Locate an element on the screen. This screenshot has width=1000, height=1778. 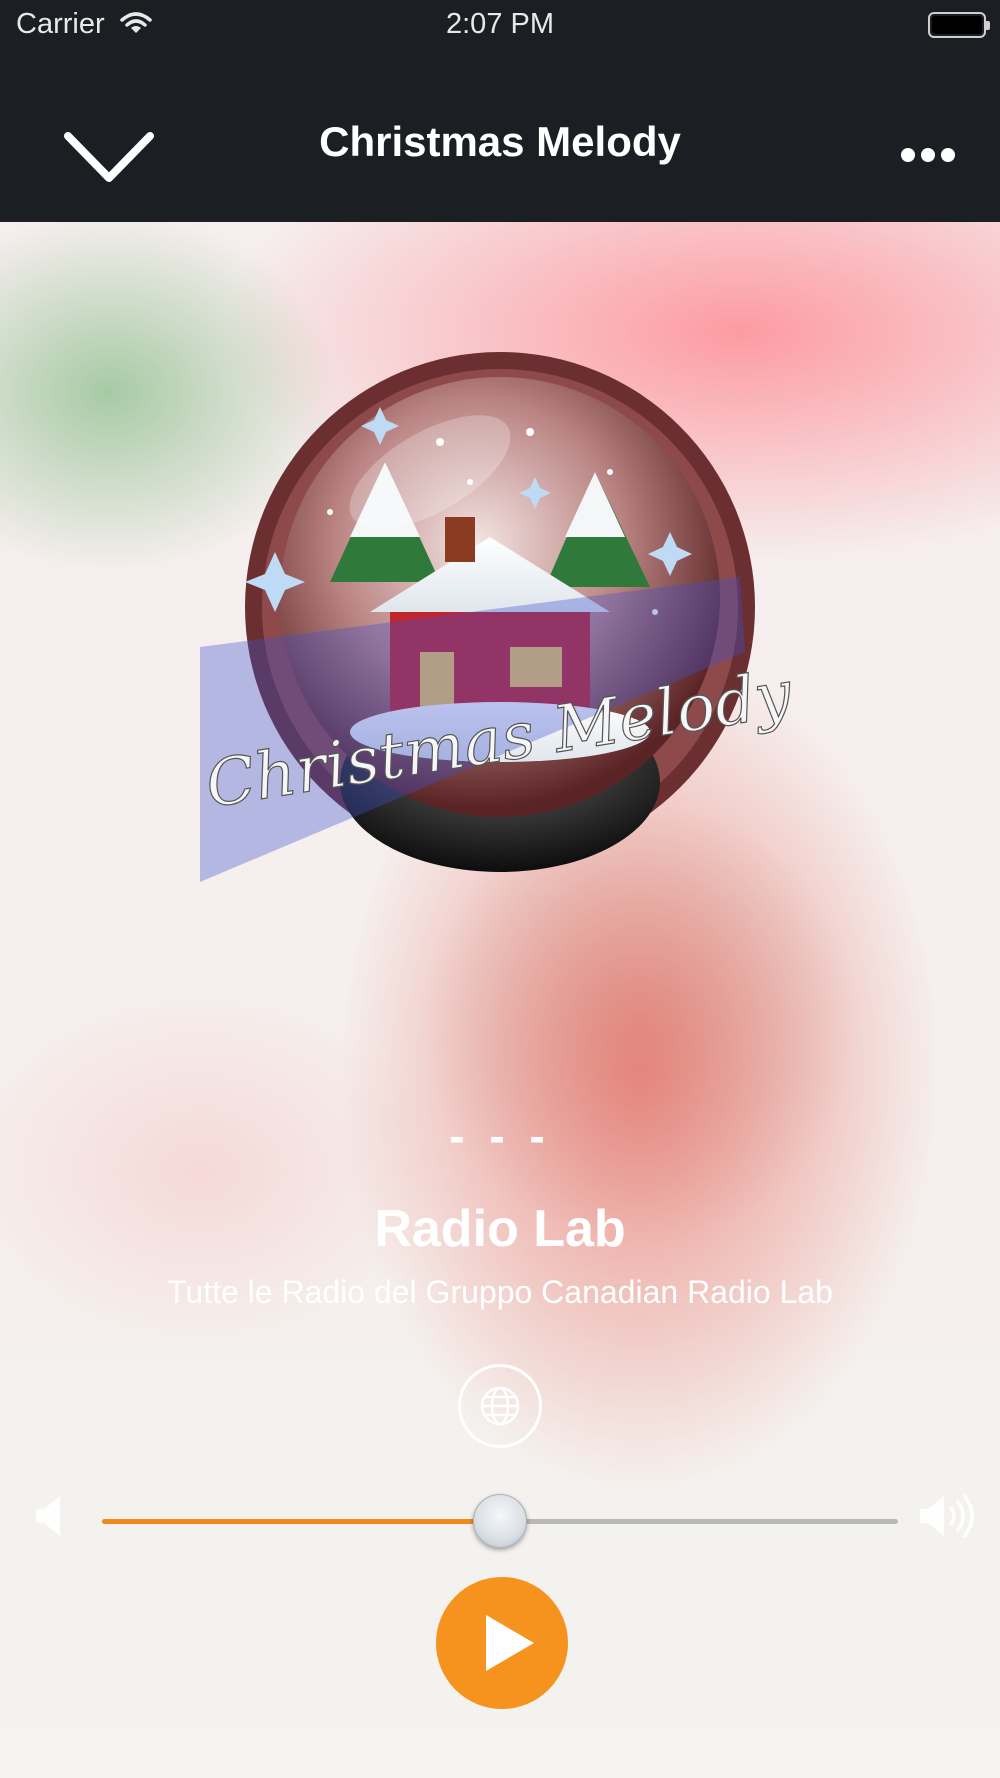
more-options-button is located at coordinates (928, 155).